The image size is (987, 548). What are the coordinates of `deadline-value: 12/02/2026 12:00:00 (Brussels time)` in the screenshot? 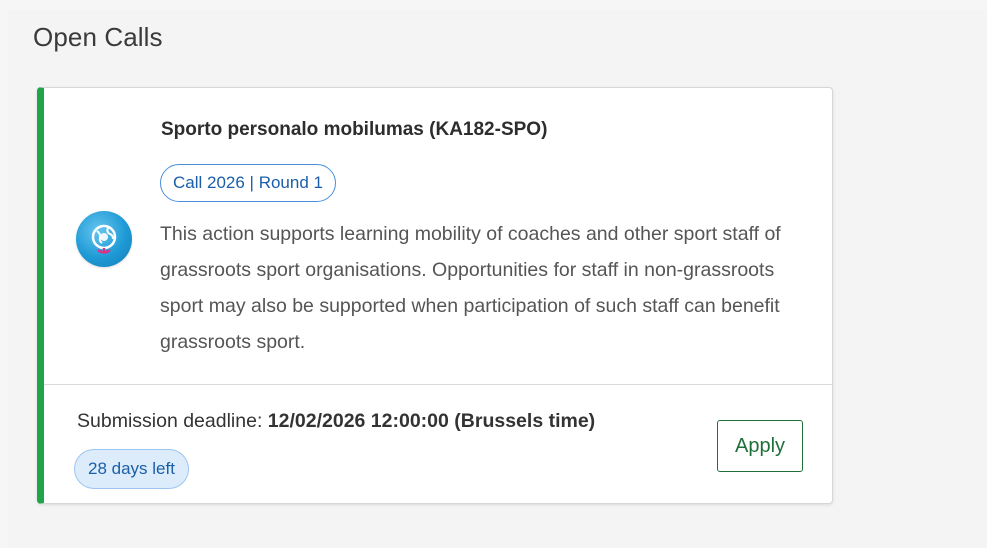 It's located at (431, 421).